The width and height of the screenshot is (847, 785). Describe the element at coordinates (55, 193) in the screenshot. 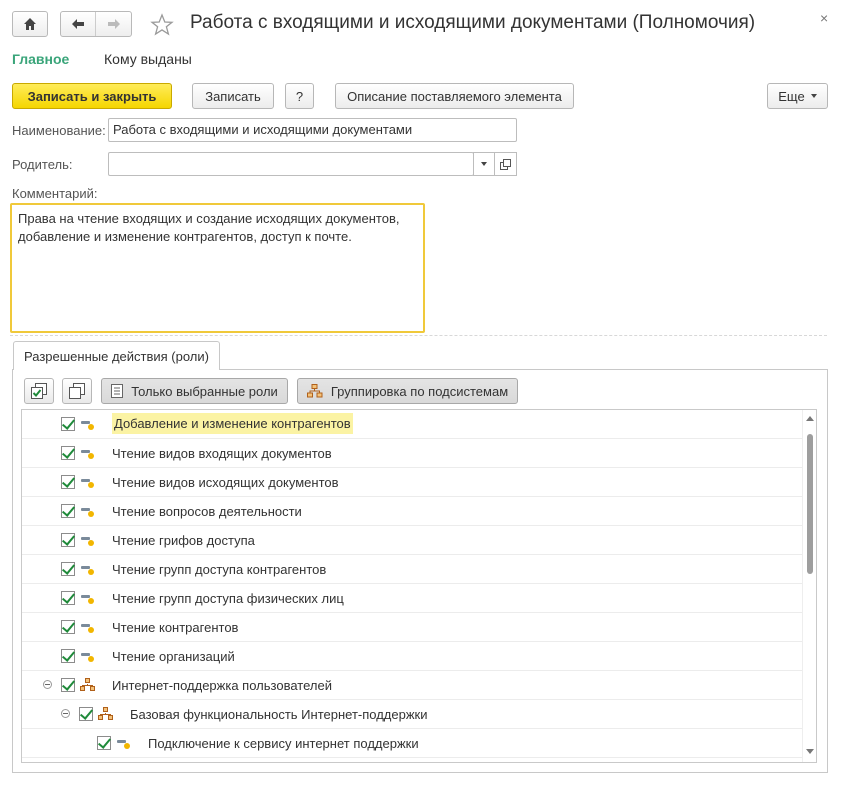

I see `comment-label: Комментарий:` at that location.